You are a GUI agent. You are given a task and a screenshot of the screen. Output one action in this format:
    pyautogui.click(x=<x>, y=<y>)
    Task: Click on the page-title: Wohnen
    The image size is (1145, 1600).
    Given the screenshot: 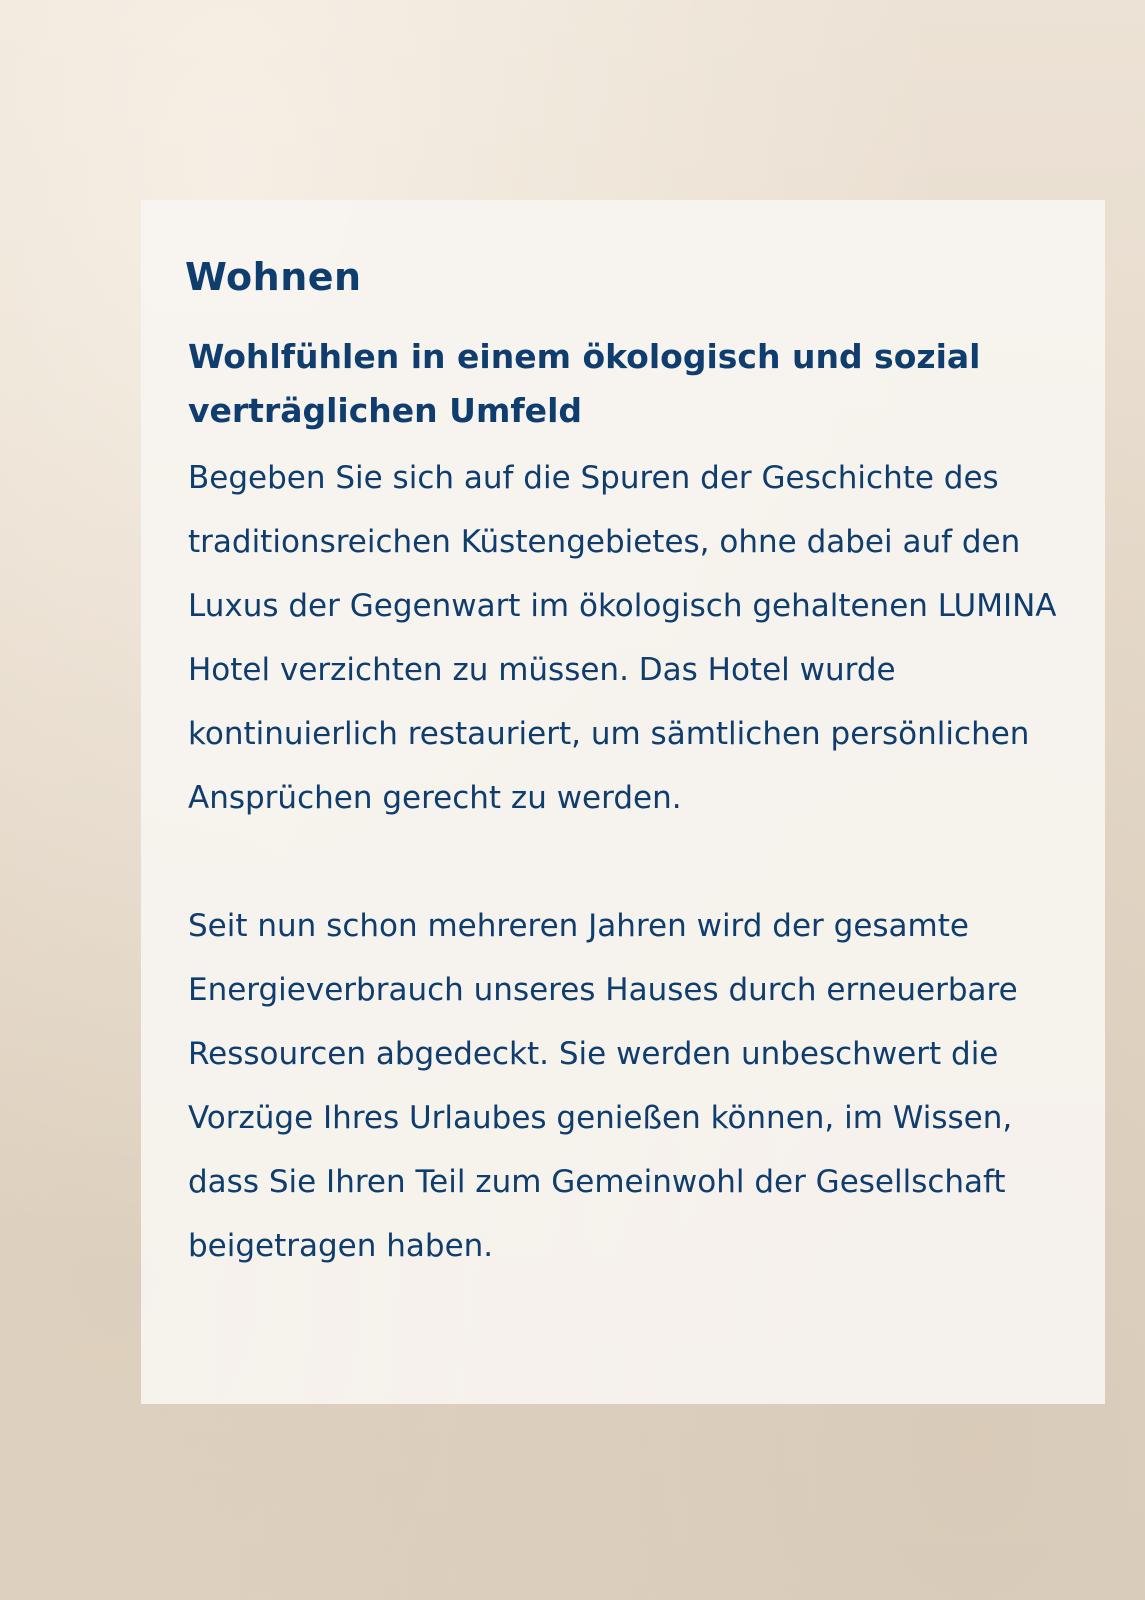 What is the action you would take?
    pyautogui.click(x=273, y=277)
    